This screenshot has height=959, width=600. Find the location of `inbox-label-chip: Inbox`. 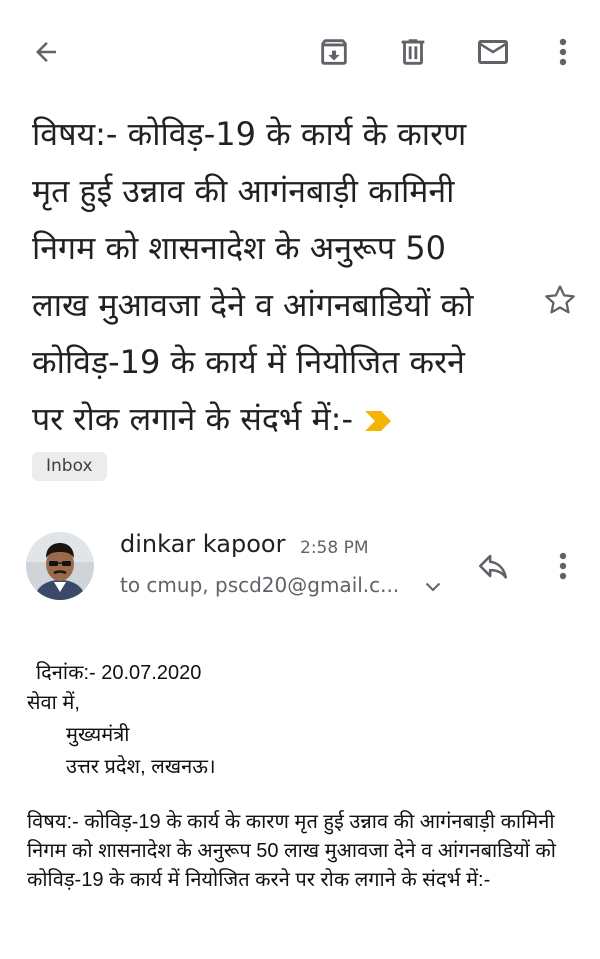

inbox-label-chip: Inbox is located at coordinates (69, 466).